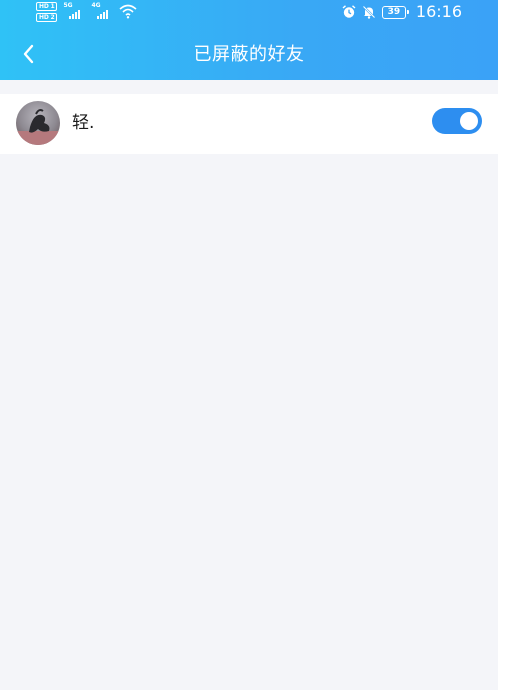  I want to click on avatar, so click(38, 123).